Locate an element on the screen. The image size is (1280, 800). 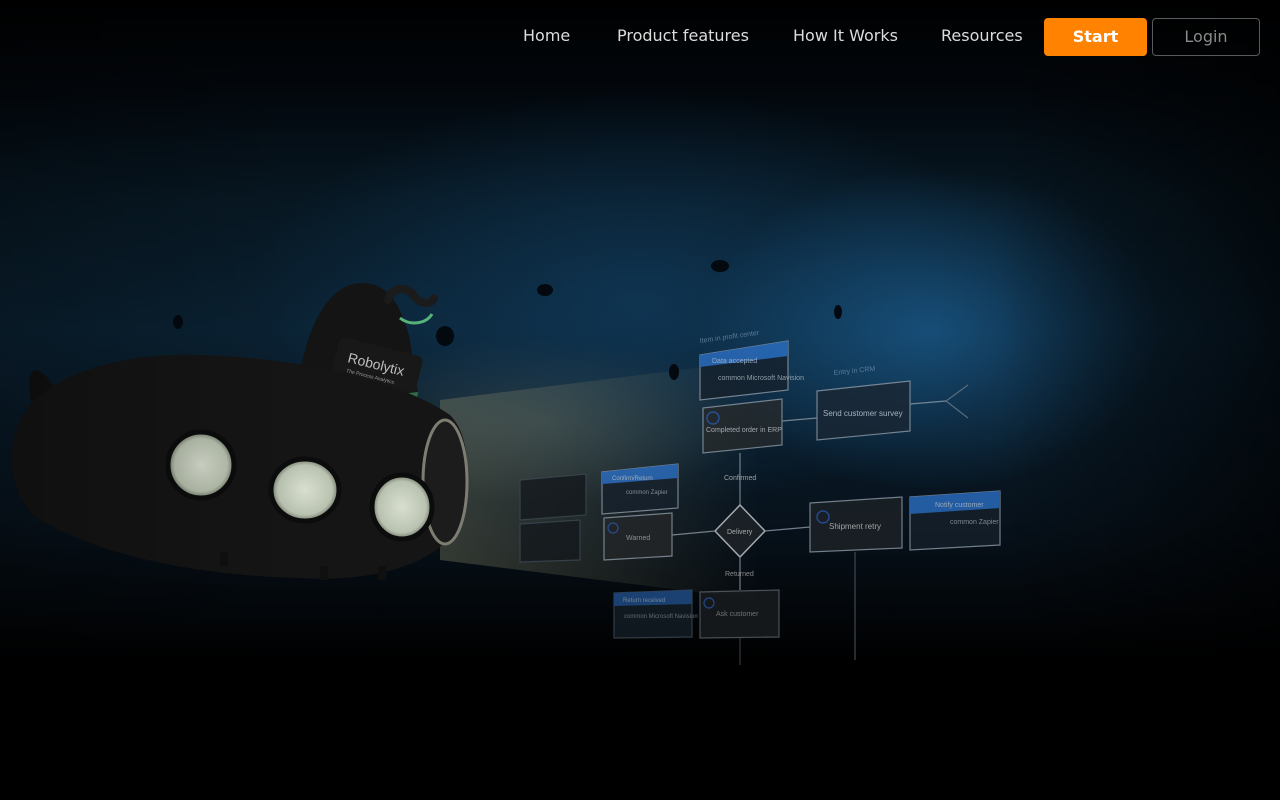
nav-link-resources: Resources is located at coordinates (982, 37).